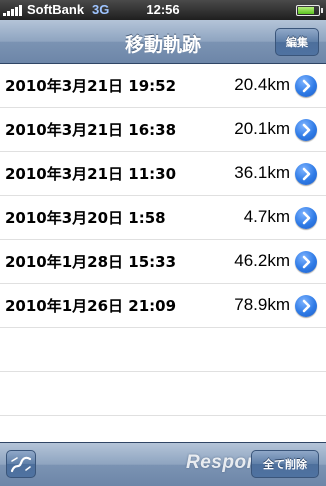  I want to click on track-row: 2010年3月21日 16:38 20.1km, so click(163, 130).